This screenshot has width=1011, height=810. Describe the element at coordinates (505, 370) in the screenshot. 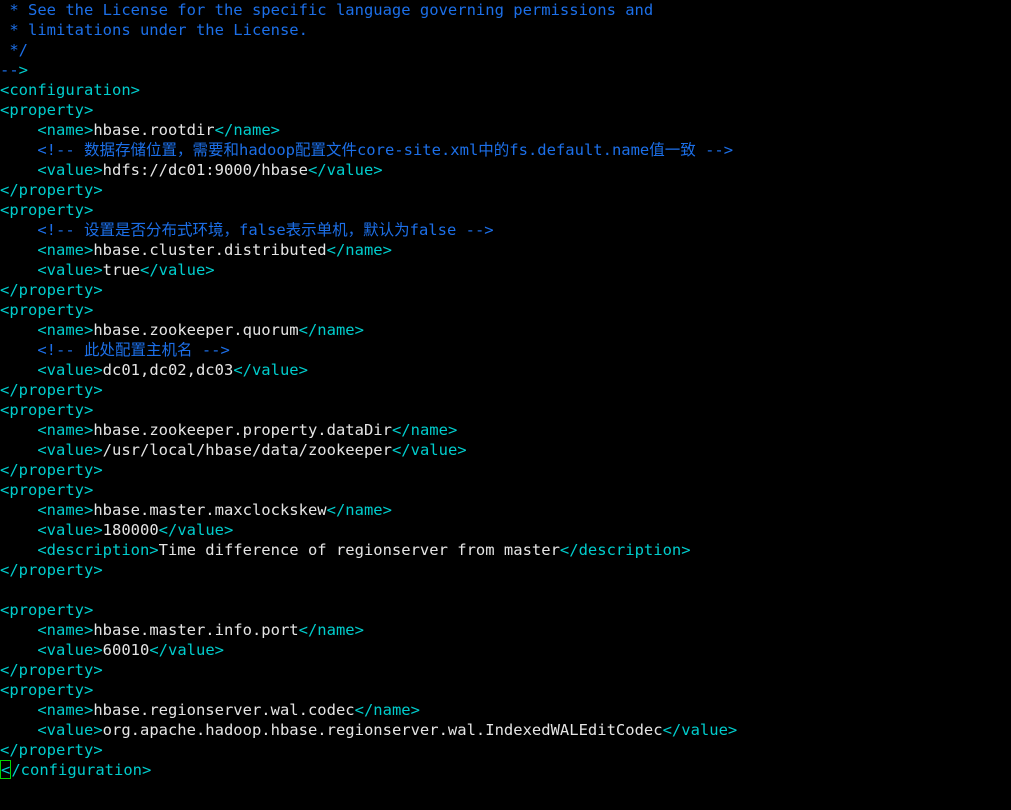

I see `code-line: <value>dc01,dc02,dc03</value>` at that location.